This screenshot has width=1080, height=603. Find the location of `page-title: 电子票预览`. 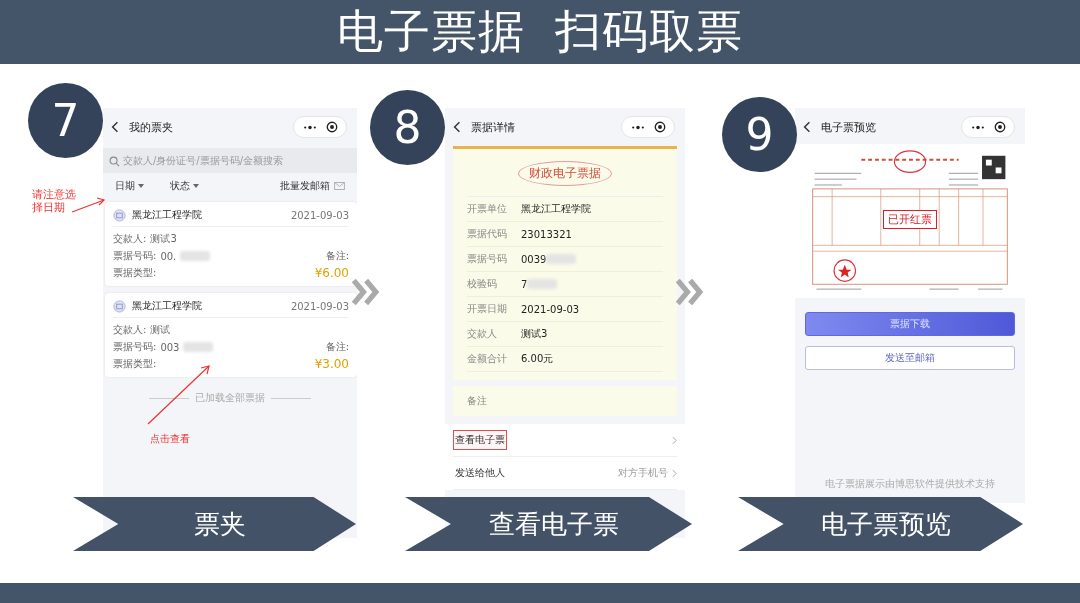

page-title: 电子票预览 is located at coordinates (849, 127).